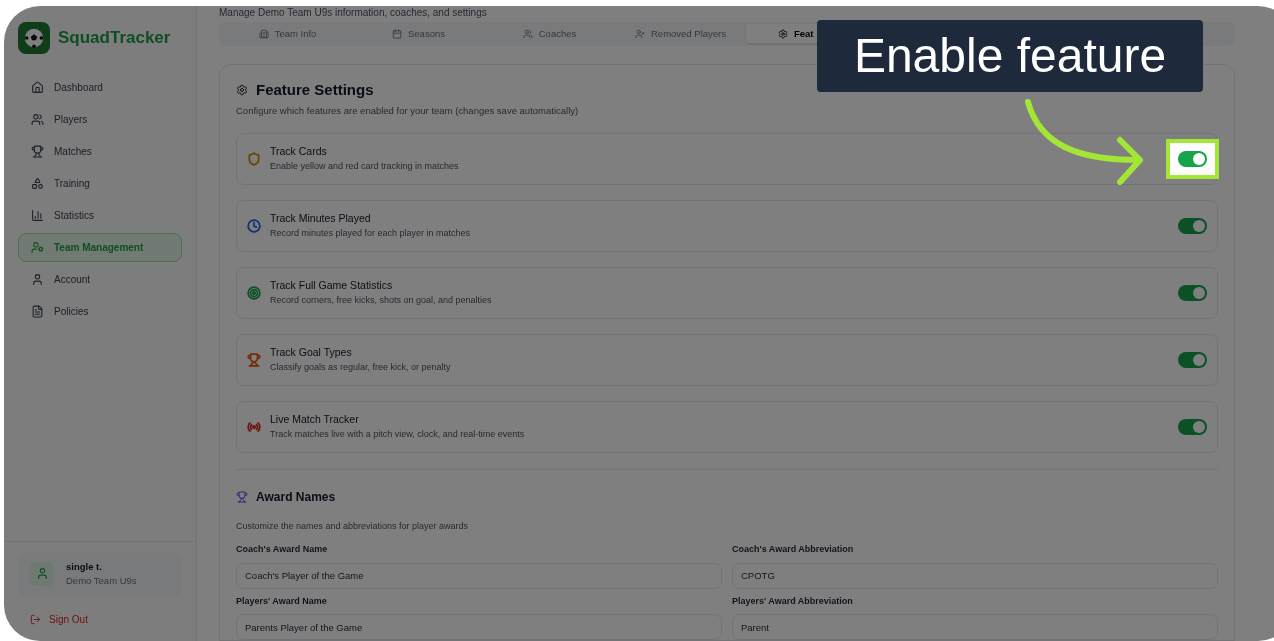 The height and width of the screenshot is (641, 1274). Describe the element at coordinates (100, 279) in the screenshot. I see `sidebar-item: Account` at that location.